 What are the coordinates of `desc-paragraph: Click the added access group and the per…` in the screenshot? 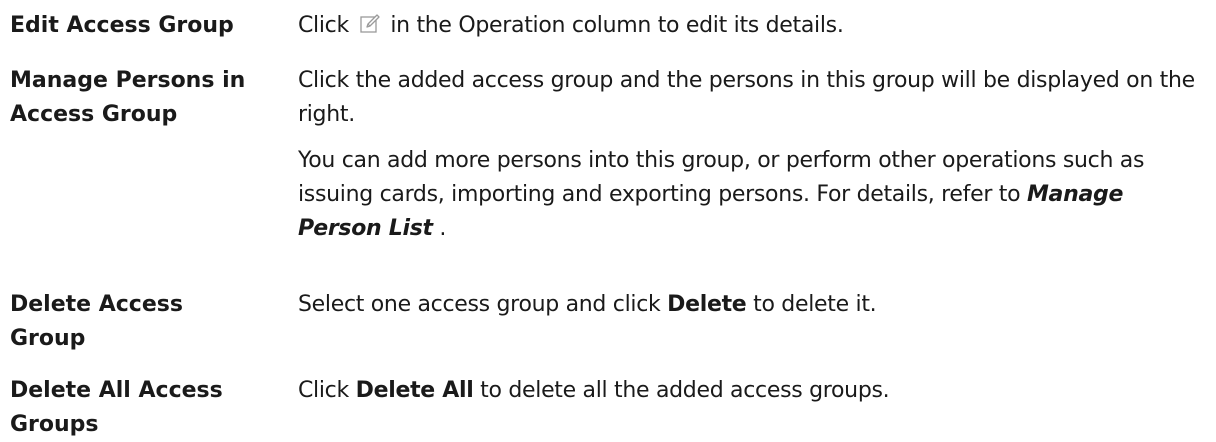 It's located at (746, 97).